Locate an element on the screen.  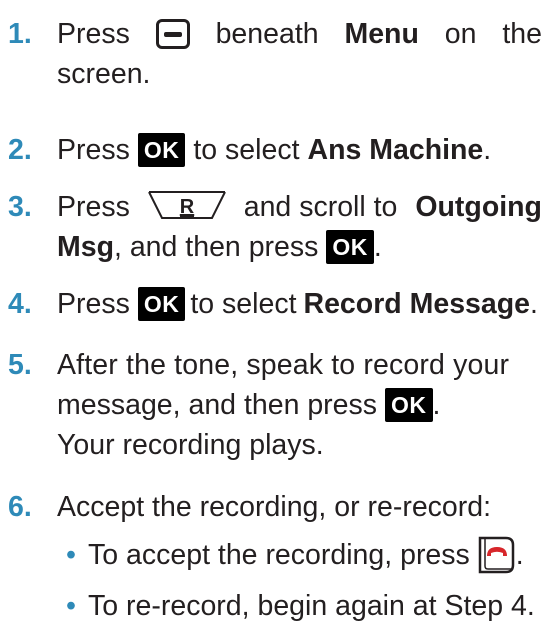
step-text: After the tone, speak to record your is located at coordinates (283, 365).